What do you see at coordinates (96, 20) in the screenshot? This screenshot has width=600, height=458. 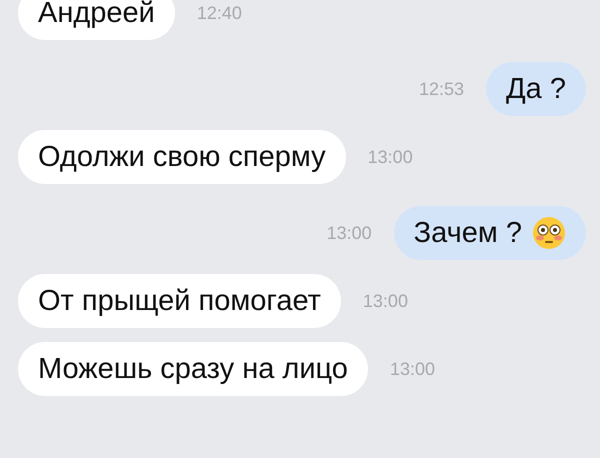 I see `received-message: Андреей` at bounding box center [96, 20].